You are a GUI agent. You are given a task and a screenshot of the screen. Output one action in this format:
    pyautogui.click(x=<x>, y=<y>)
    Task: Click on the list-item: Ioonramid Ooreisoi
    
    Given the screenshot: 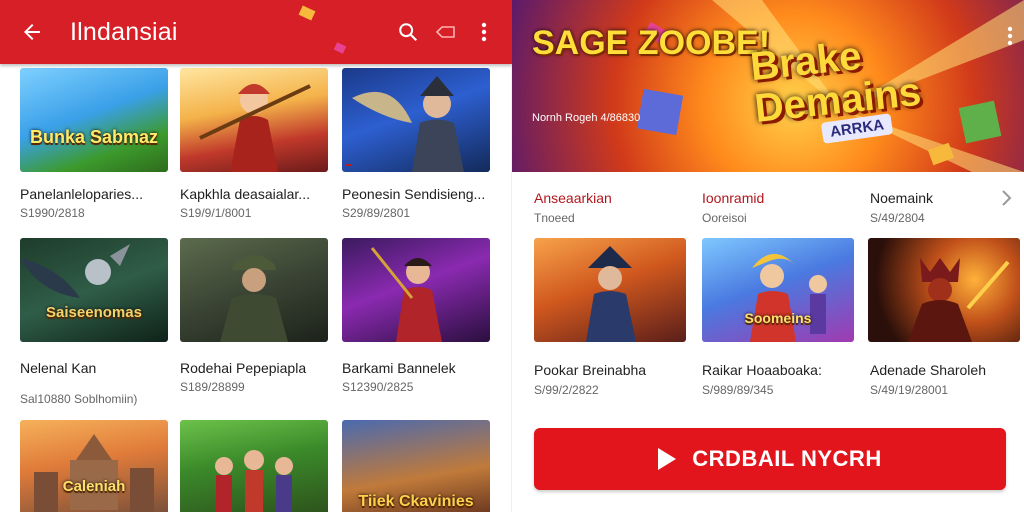 What is the action you would take?
    pyautogui.click(x=778, y=207)
    